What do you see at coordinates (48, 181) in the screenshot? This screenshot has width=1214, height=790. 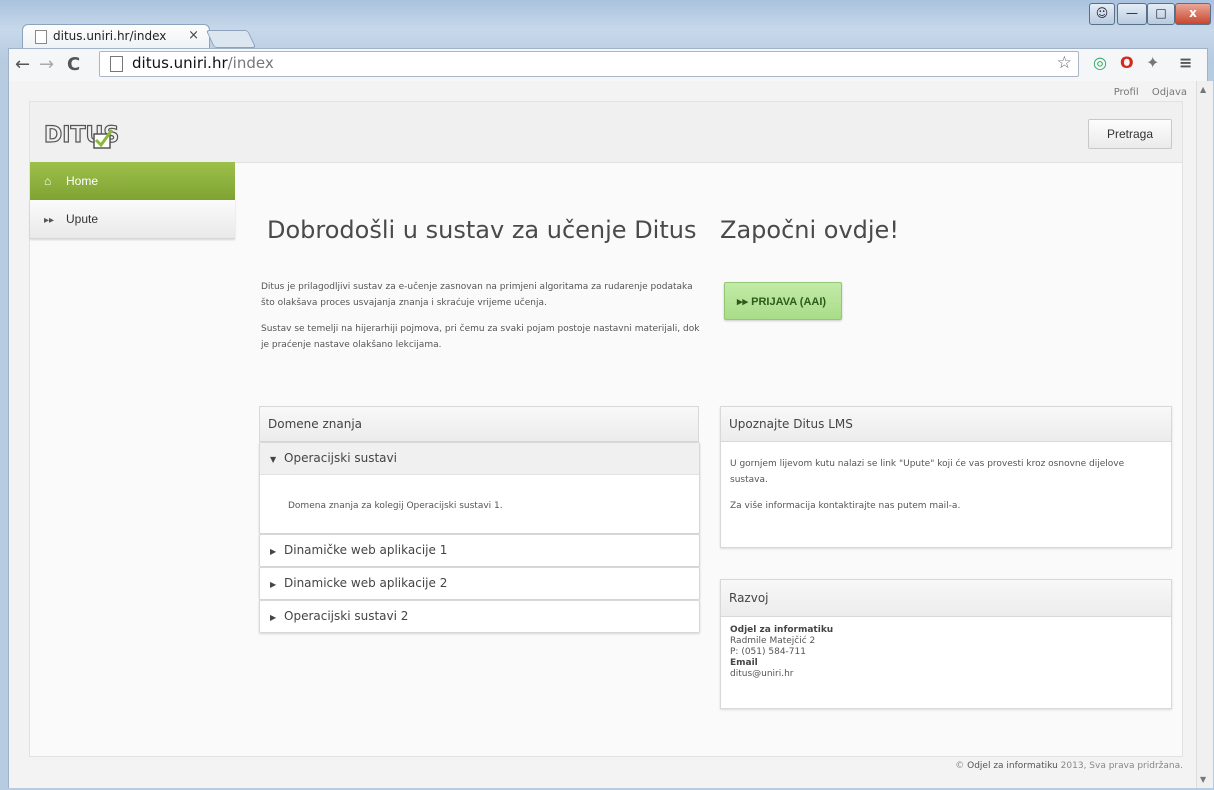 I see `home-icon: ⌂` at bounding box center [48, 181].